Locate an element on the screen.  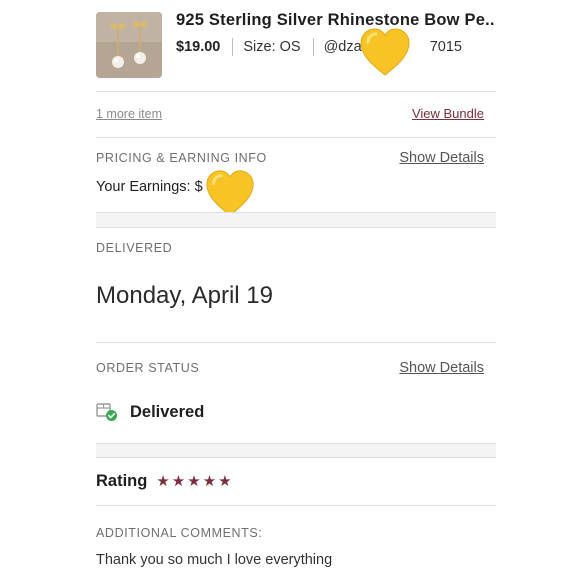
rating-row: Rating ★ ★ ★ ★ ★ is located at coordinates (165, 481).